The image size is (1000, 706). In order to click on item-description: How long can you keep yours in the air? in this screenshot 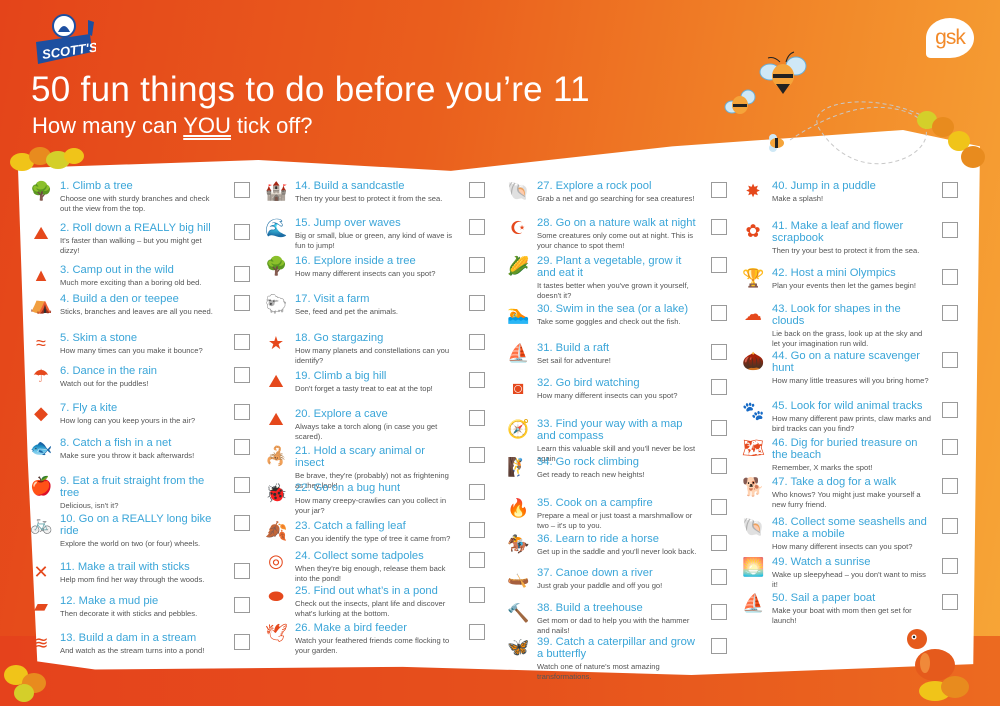, I will do `click(128, 420)`.